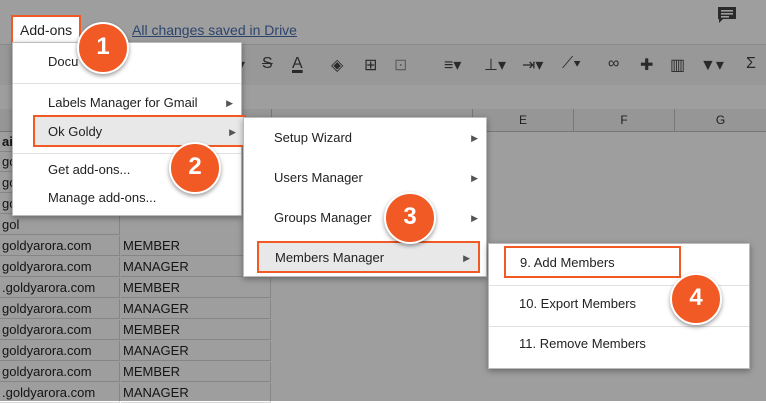 The image size is (766, 403). Describe the element at coordinates (127, 103) in the screenshot. I see `menu-item-labels-manager: Labels Manager for Gmail ▶` at that location.